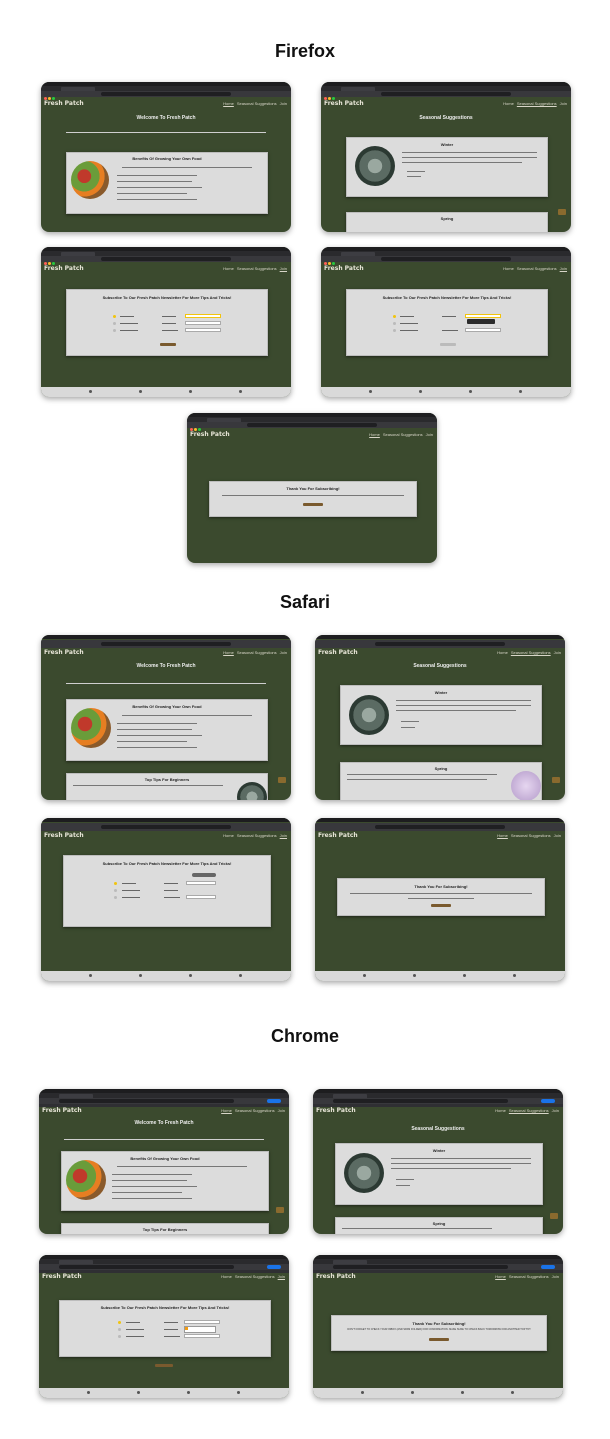  I want to click on section-heading-firefox: Firefox, so click(304, 51).